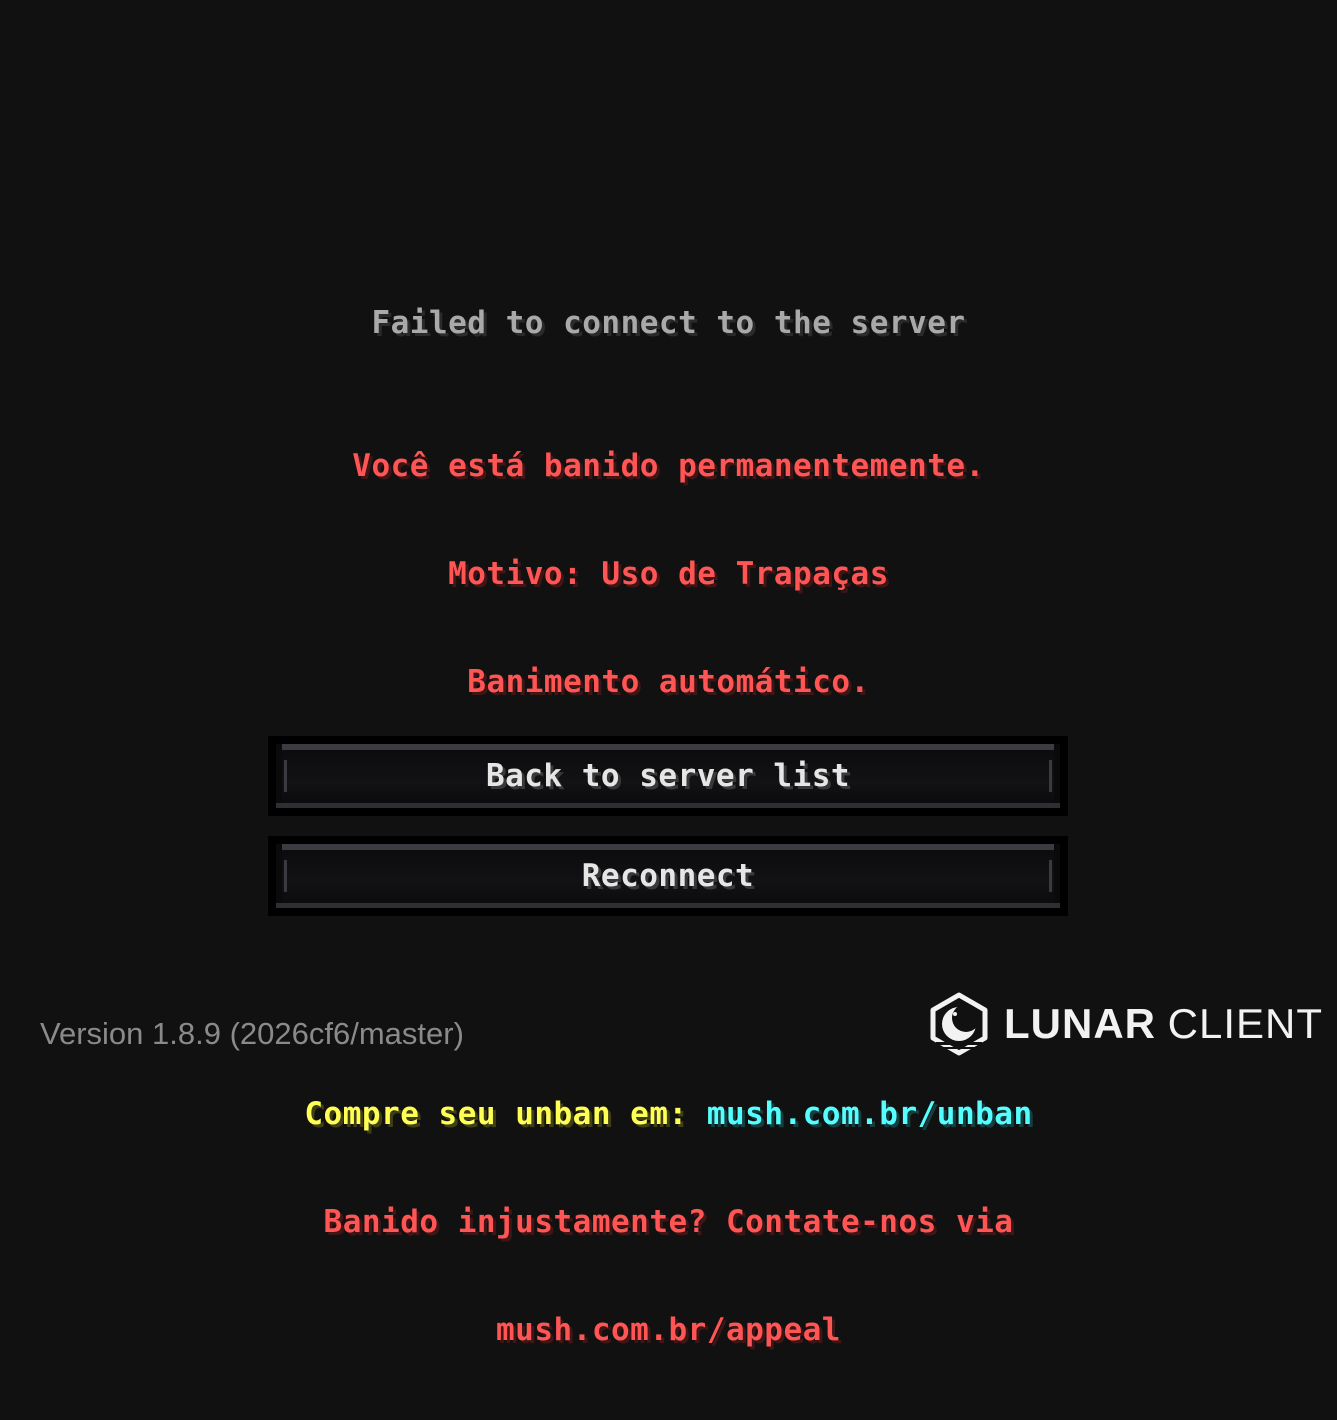  What do you see at coordinates (1080, 1023) in the screenshot?
I see `brand-bold-word: LUNAR` at bounding box center [1080, 1023].